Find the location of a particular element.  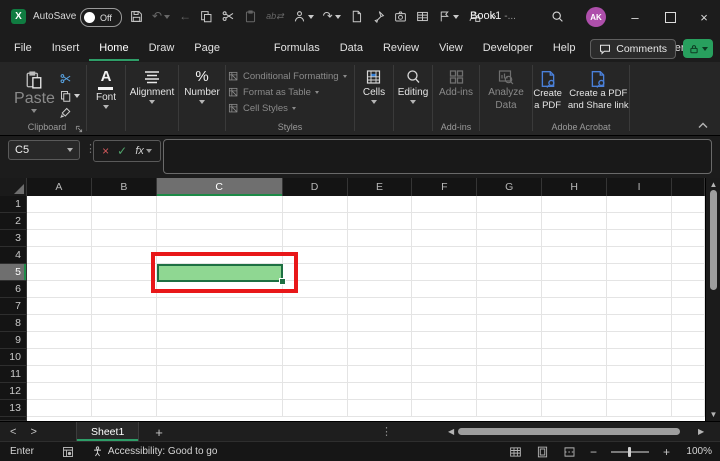

cell-A9 is located at coordinates (59, 340).